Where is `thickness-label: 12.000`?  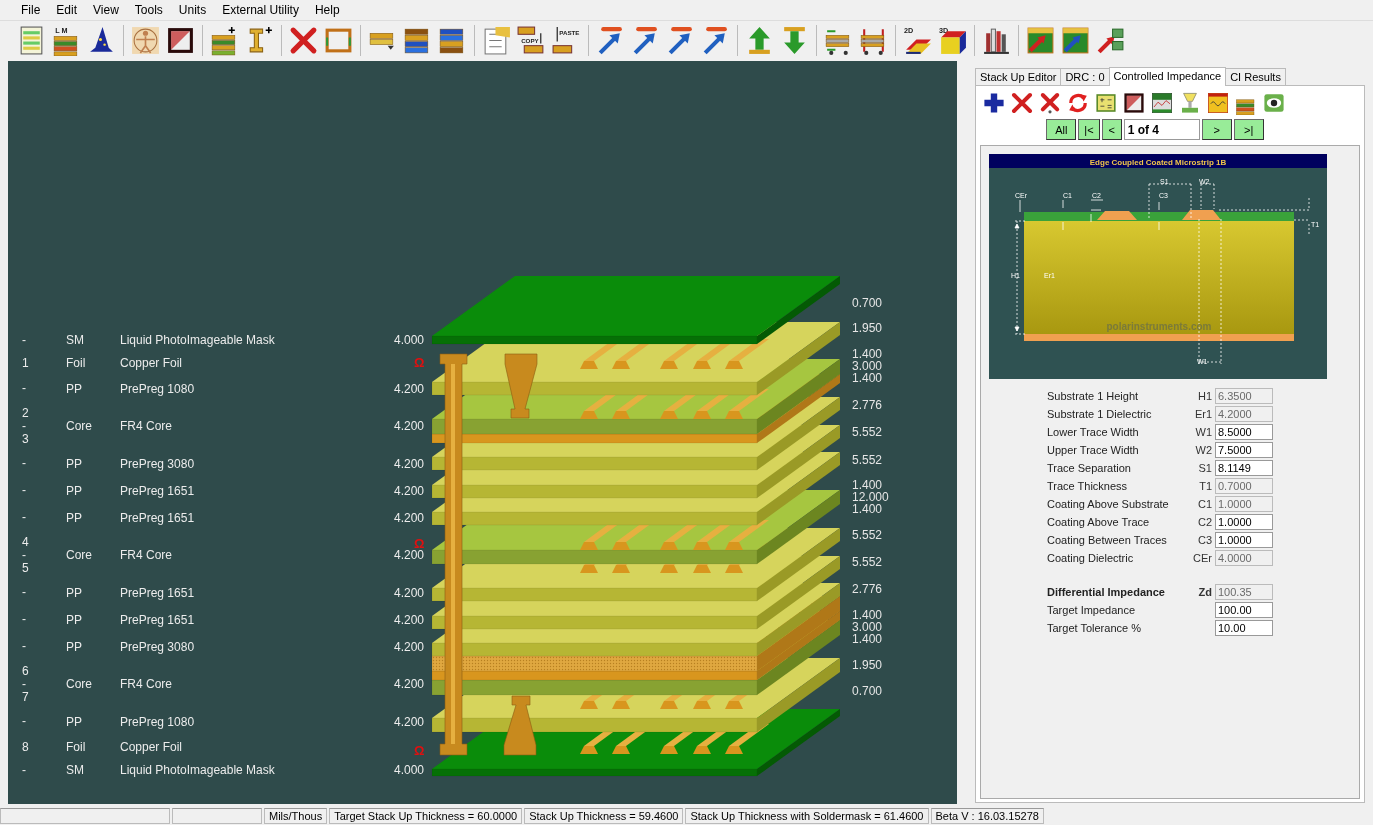 thickness-label: 12.000 is located at coordinates (870, 497).